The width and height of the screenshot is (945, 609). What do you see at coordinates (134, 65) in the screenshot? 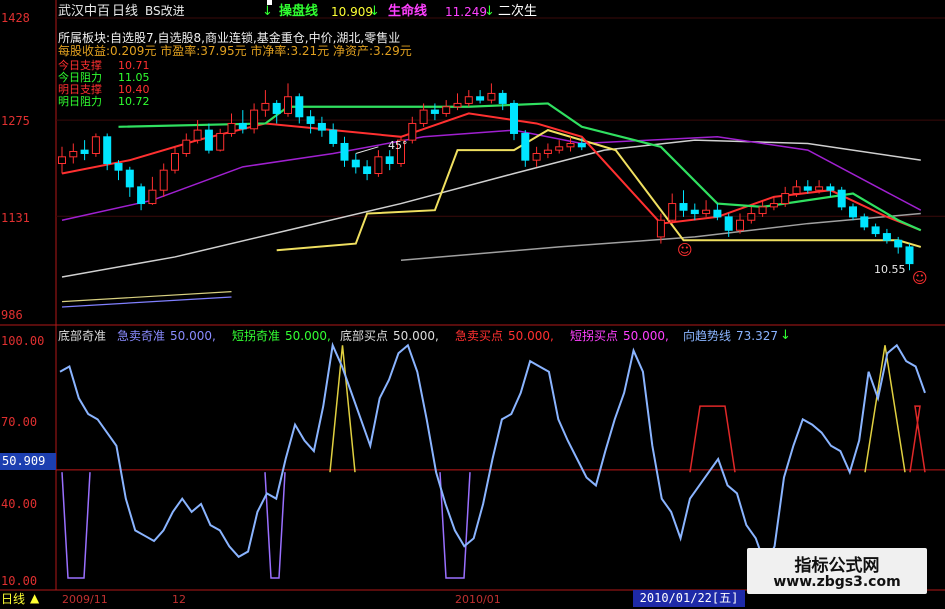
I see `level-today-support-value: 10.71` at bounding box center [134, 65].